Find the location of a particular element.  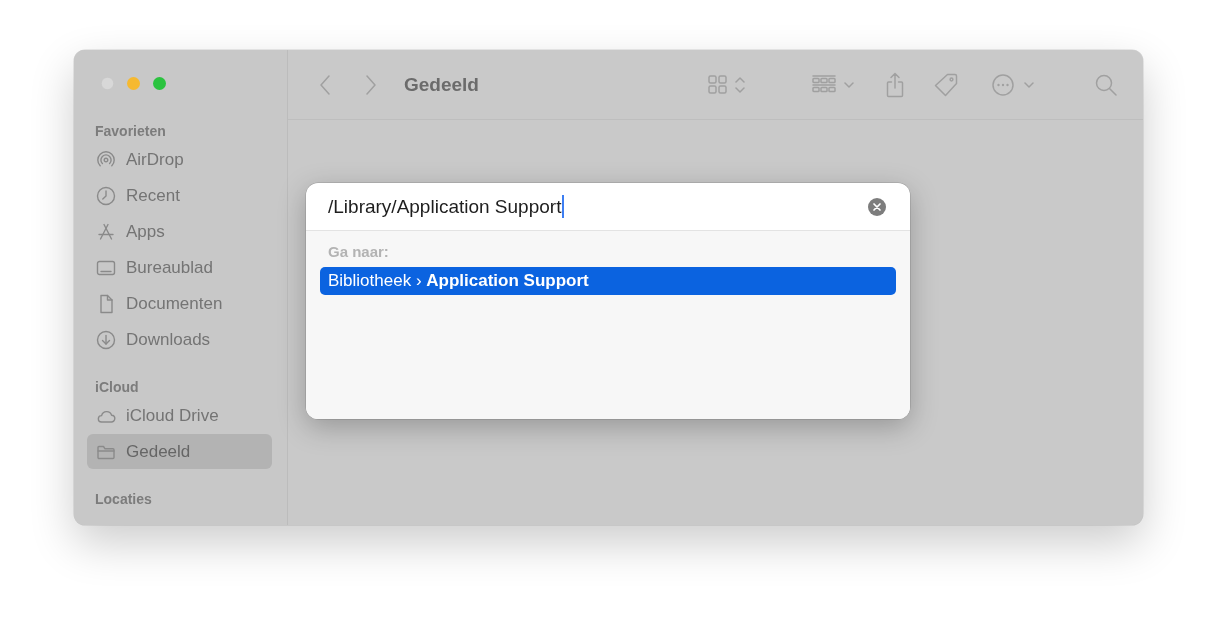

path-input-field: /Library/Application Support is located at coordinates (598, 206).